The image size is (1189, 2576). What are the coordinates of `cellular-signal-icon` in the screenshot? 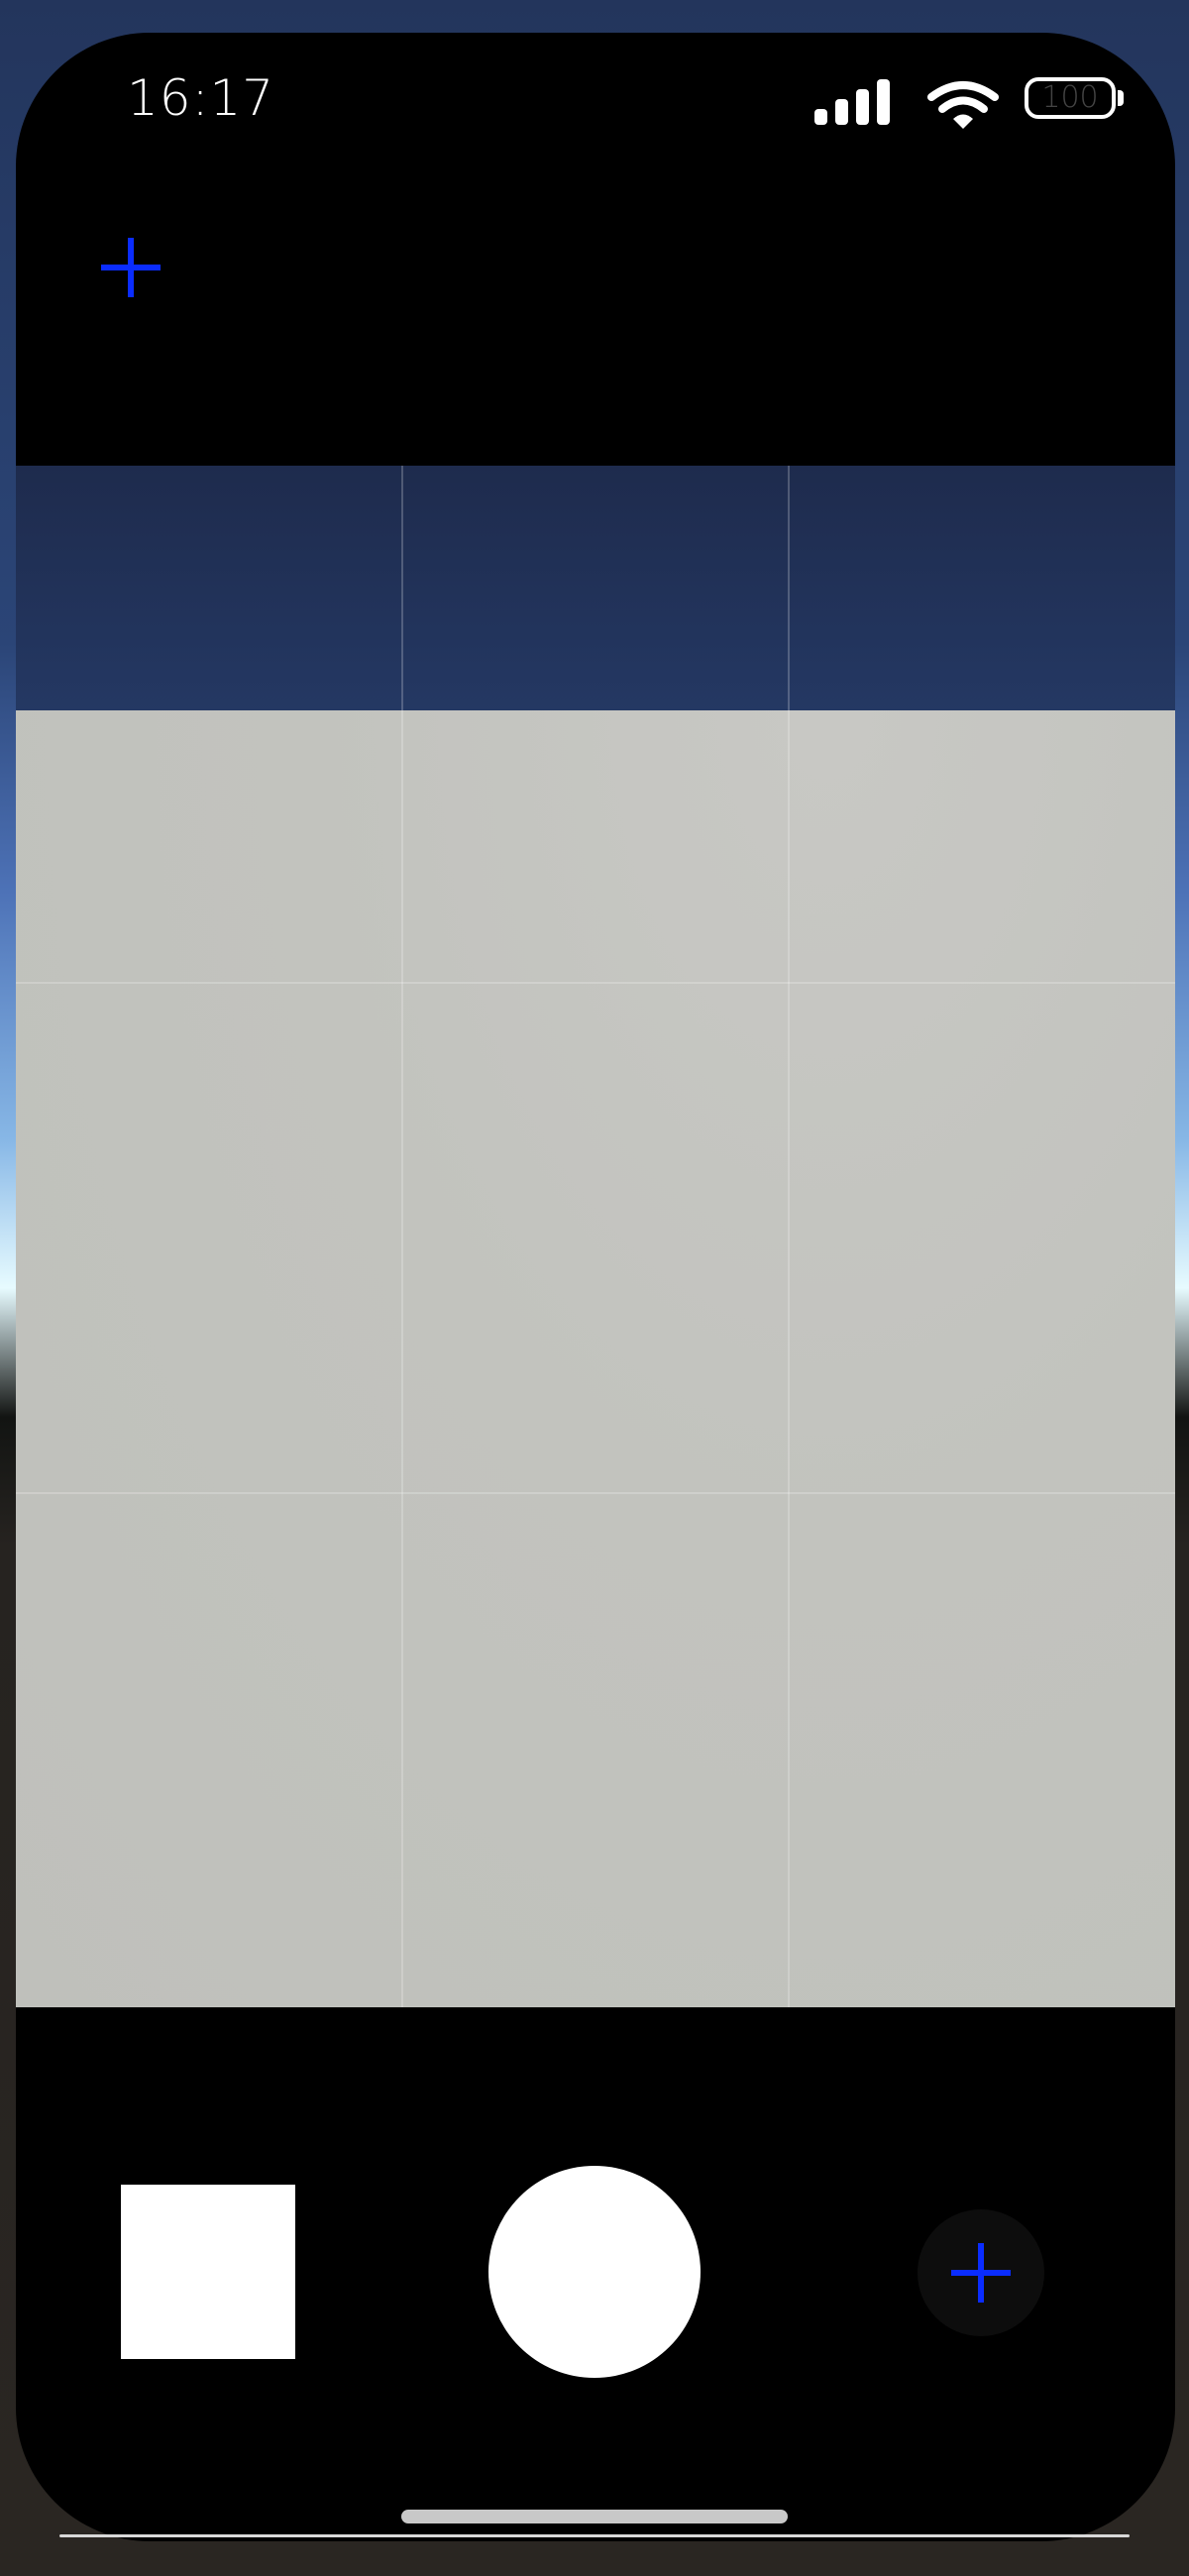 It's located at (852, 102).